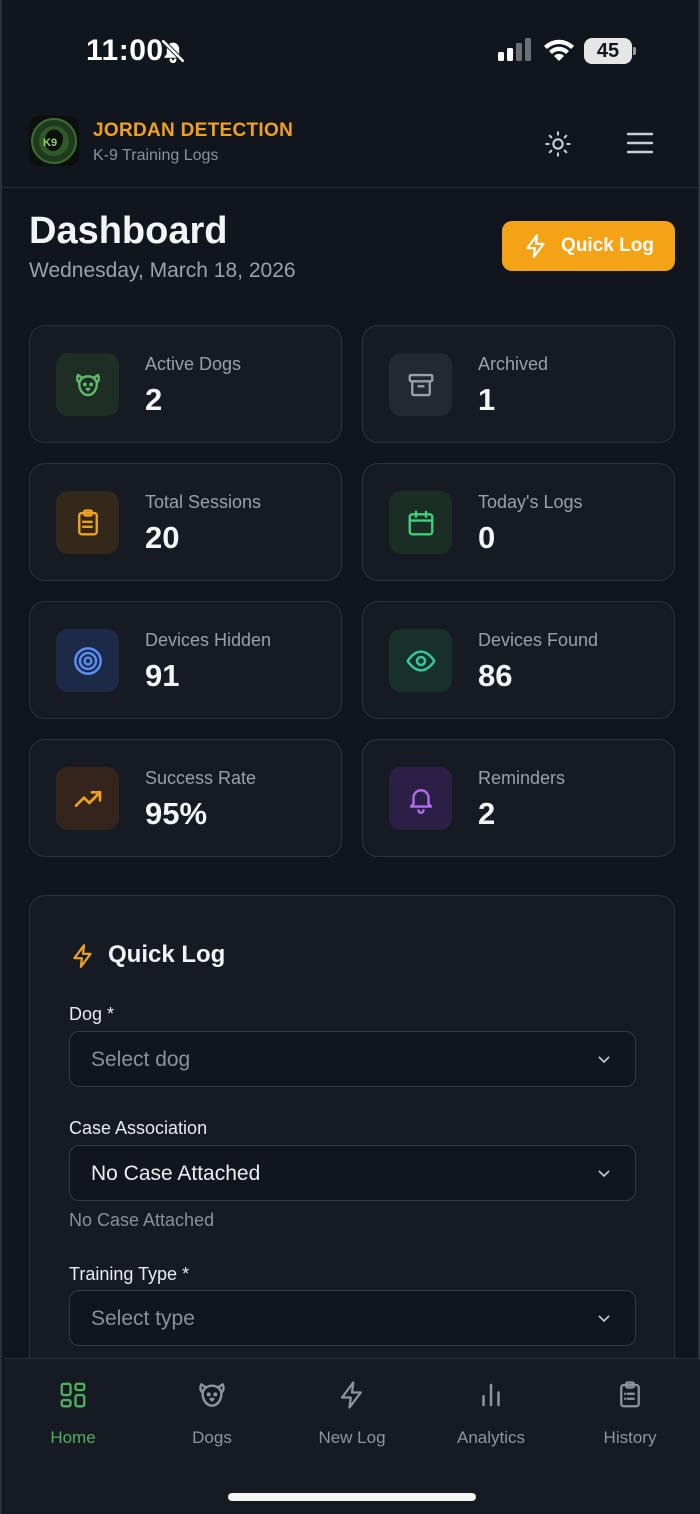 This screenshot has width=700, height=1514. What do you see at coordinates (176, 813) in the screenshot?
I see `stat-value: 95%` at bounding box center [176, 813].